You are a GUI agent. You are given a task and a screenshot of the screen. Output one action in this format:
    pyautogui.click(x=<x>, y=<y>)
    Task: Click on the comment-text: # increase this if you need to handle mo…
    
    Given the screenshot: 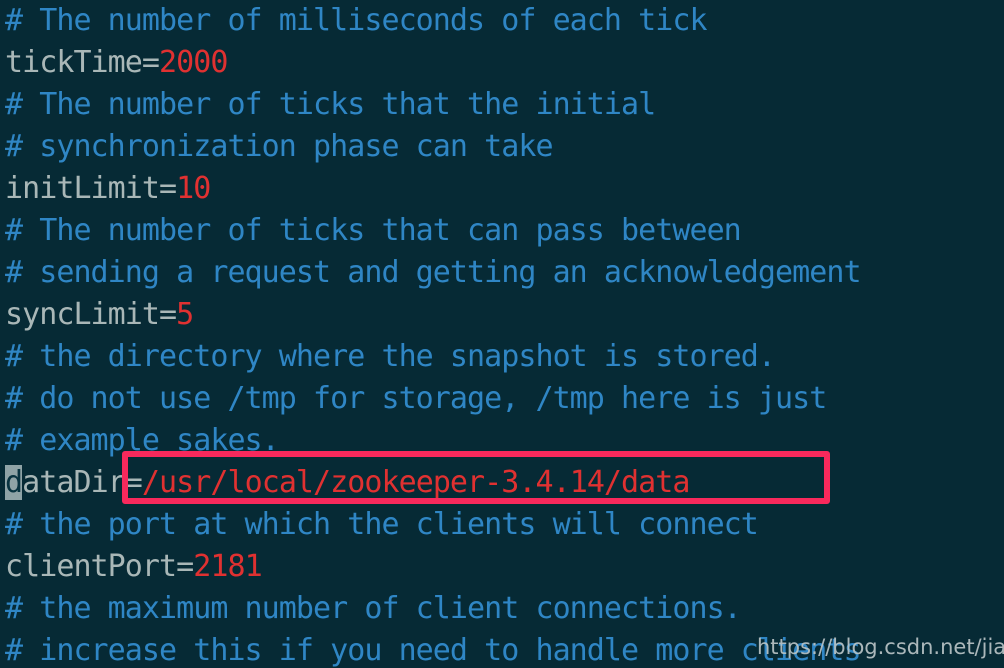 What is the action you would take?
    pyautogui.click(x=433, y=650)
    